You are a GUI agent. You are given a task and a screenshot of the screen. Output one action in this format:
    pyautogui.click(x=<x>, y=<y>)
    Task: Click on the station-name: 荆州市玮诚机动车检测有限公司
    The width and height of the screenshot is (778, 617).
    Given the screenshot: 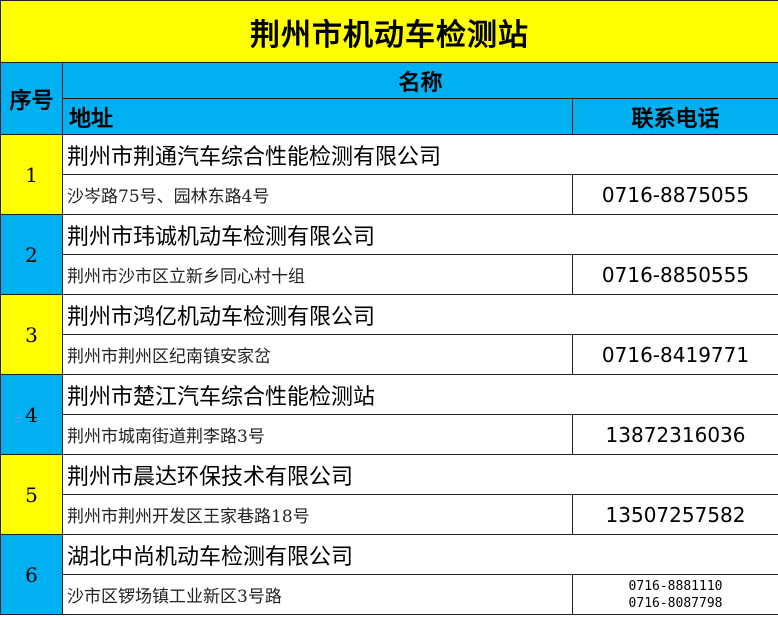 What is the action you would take?
    pyautogui.click(x=419, y=234)
    